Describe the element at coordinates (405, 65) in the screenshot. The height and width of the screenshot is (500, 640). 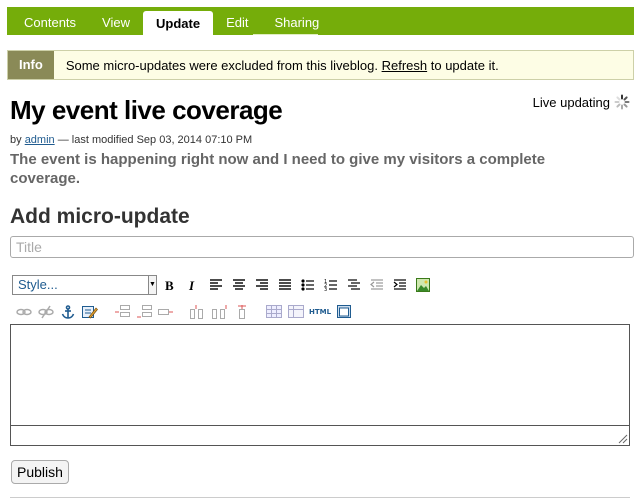
I see `refresh-link: Refresh` at that location.